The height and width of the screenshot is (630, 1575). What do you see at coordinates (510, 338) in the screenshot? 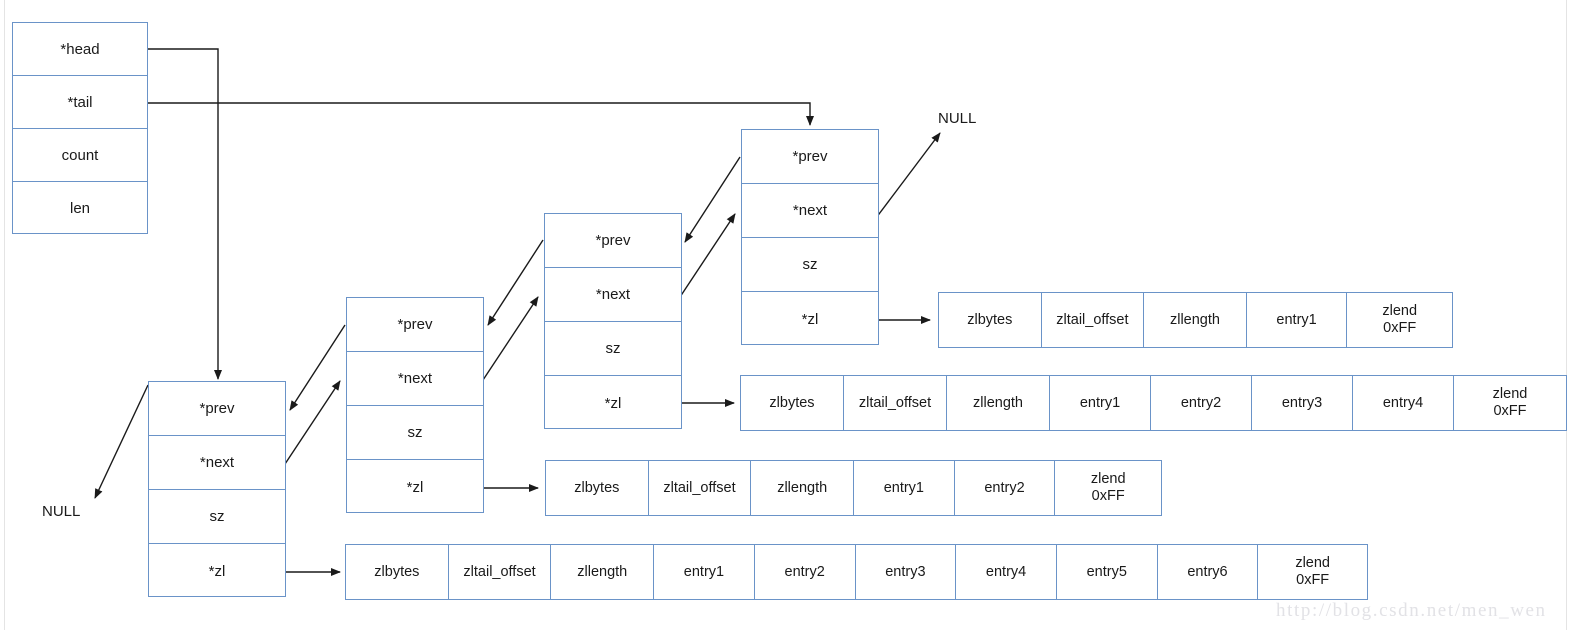
I see `wire-node2-next-node3` at bounding box center [510, 338].